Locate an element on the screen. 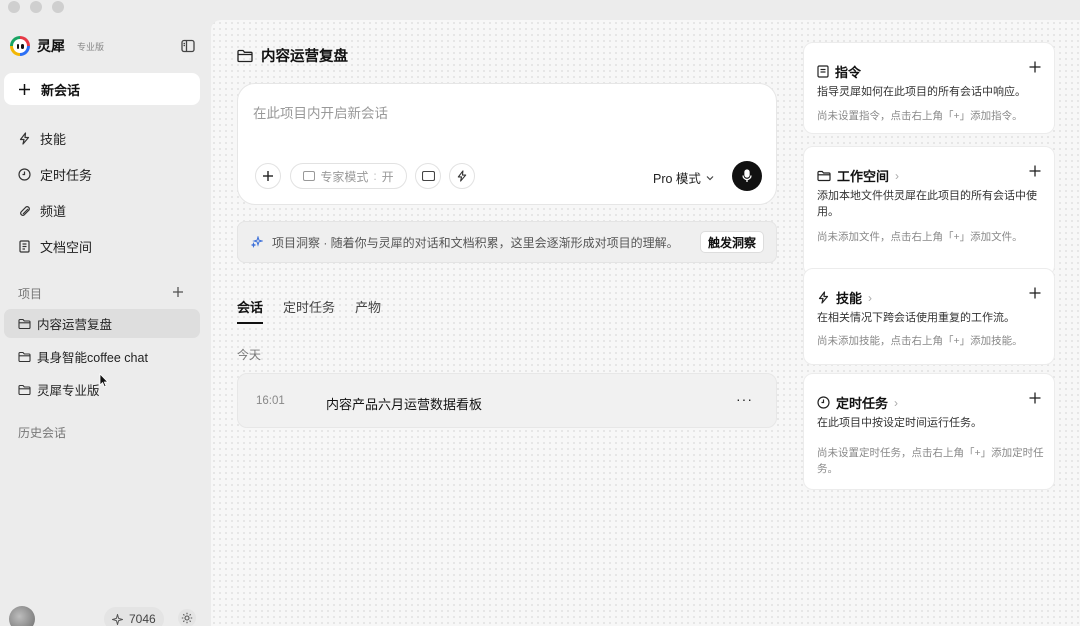 This screenshot has width=1080, height=626. sidebar-item-label: 频道 is located at coordinates (53, 211).